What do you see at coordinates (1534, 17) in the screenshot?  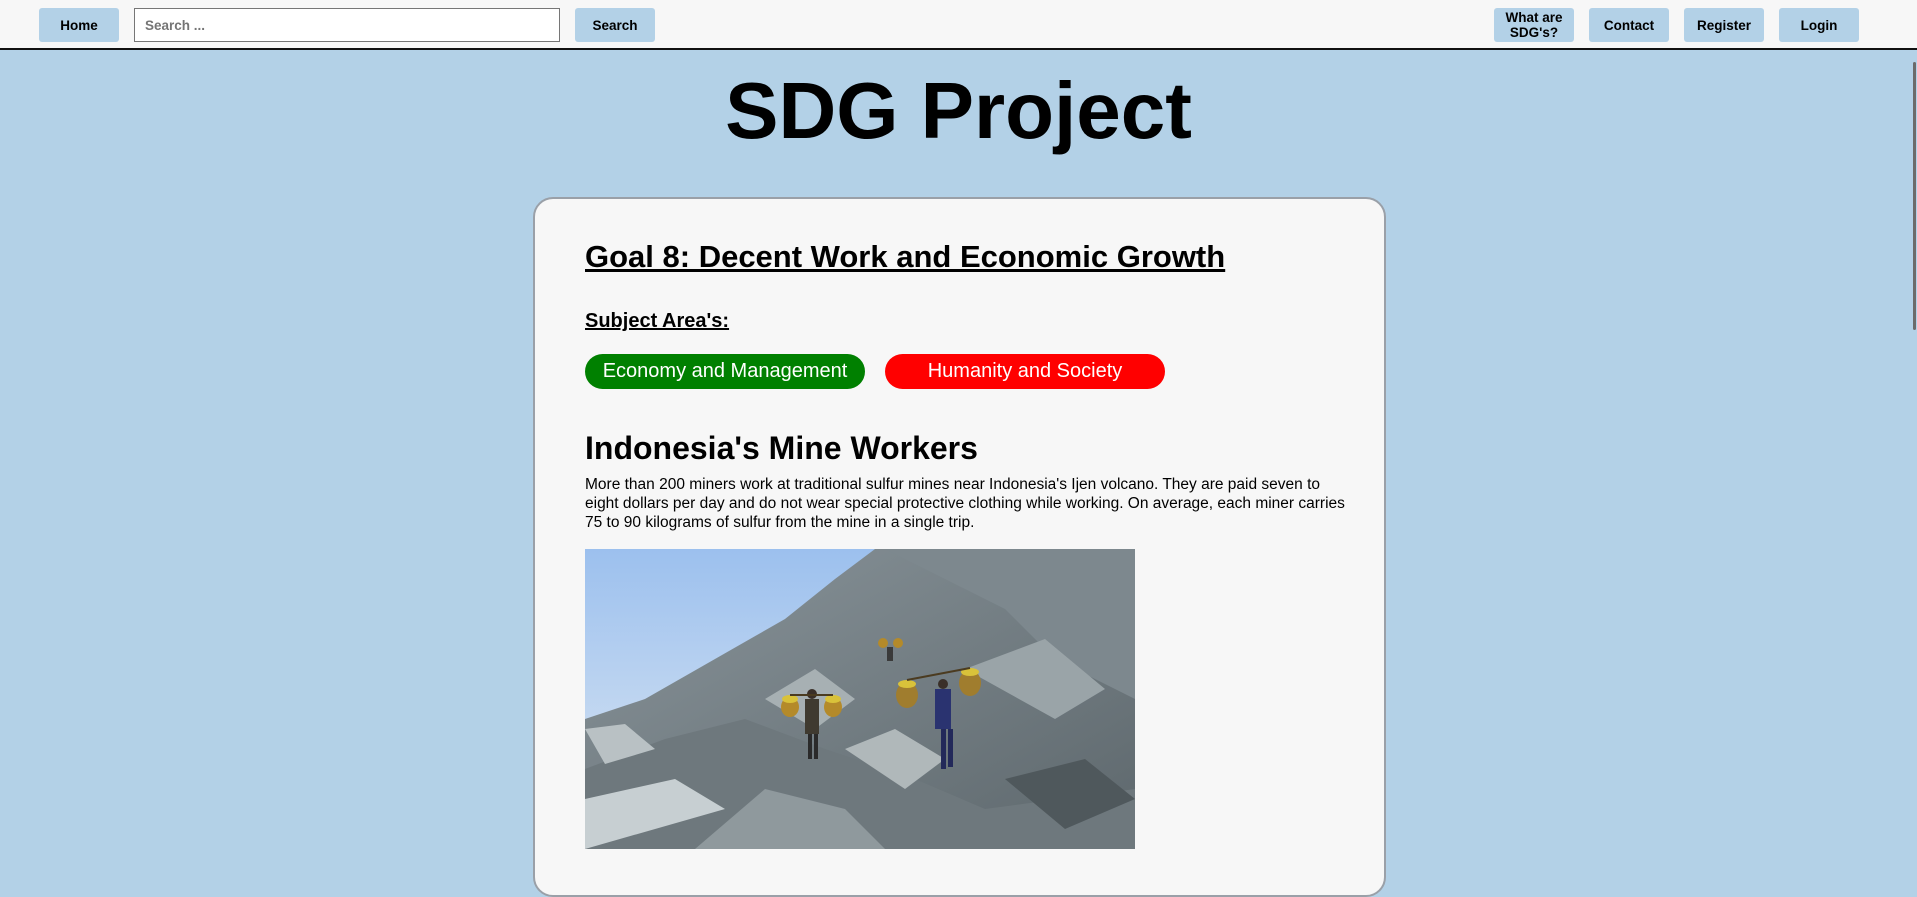 I see `what-are-sdgs-label-line1: What are` at bounding box center [1534, 17].